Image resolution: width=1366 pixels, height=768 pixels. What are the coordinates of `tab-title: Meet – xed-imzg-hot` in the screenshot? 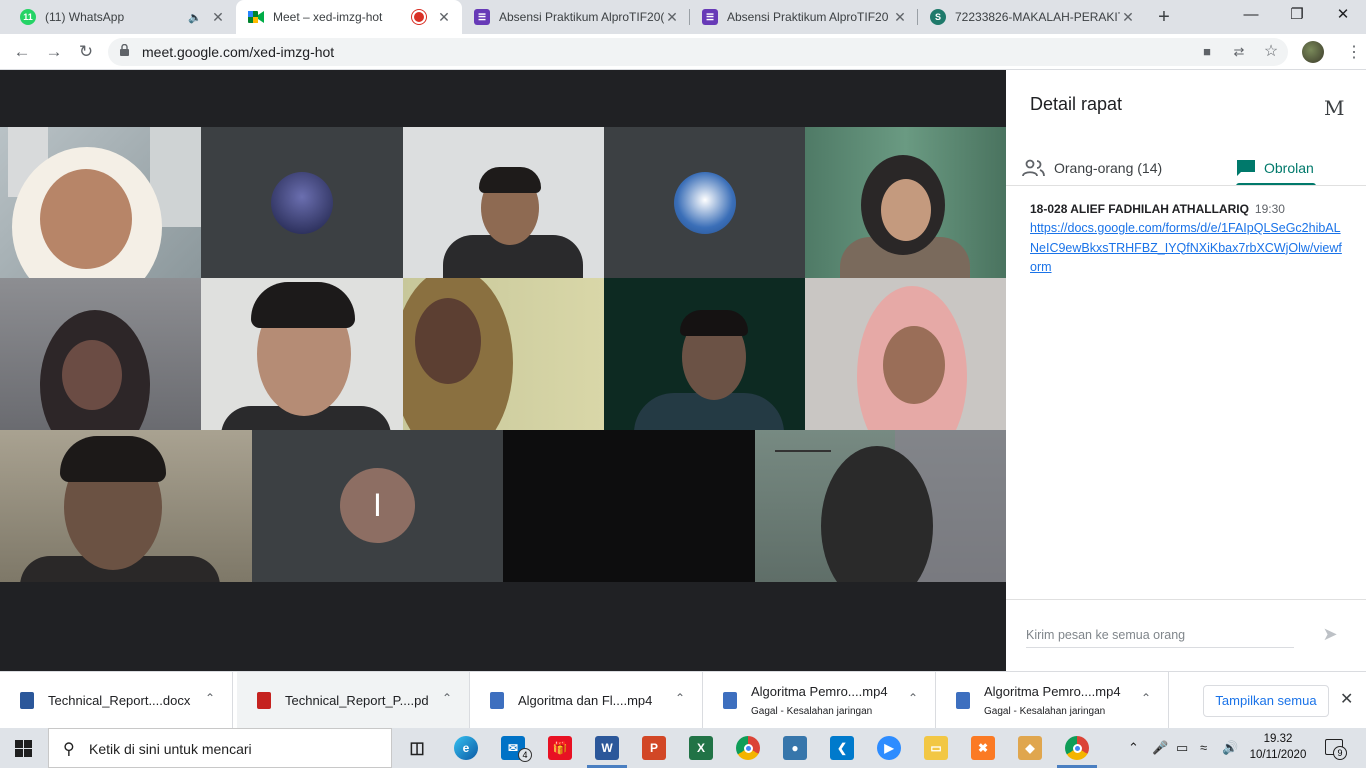 It's located at (328, 17).